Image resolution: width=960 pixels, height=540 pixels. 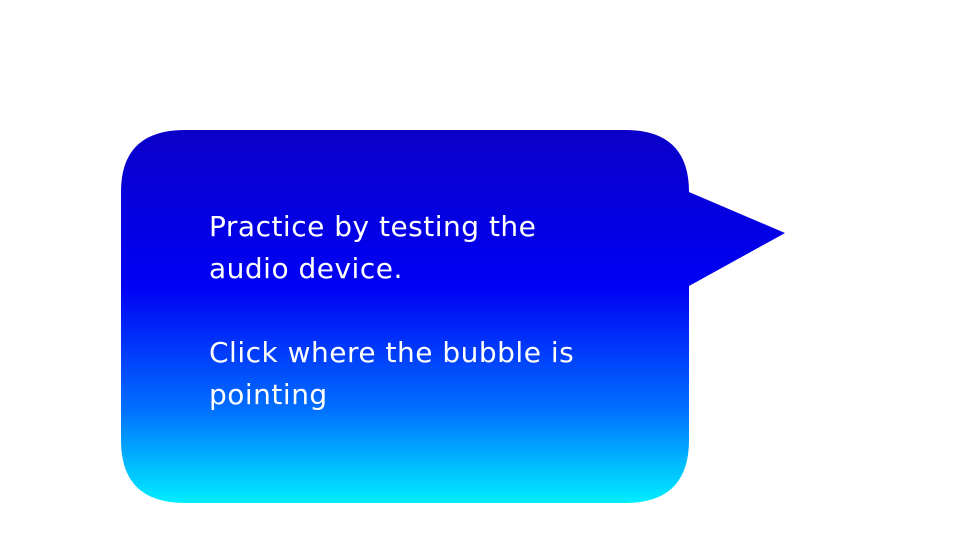 What do you see at coordinates (268, 394) in the screenshot?
I see `message-line-4: pointing` at bounding box center [268, 394].